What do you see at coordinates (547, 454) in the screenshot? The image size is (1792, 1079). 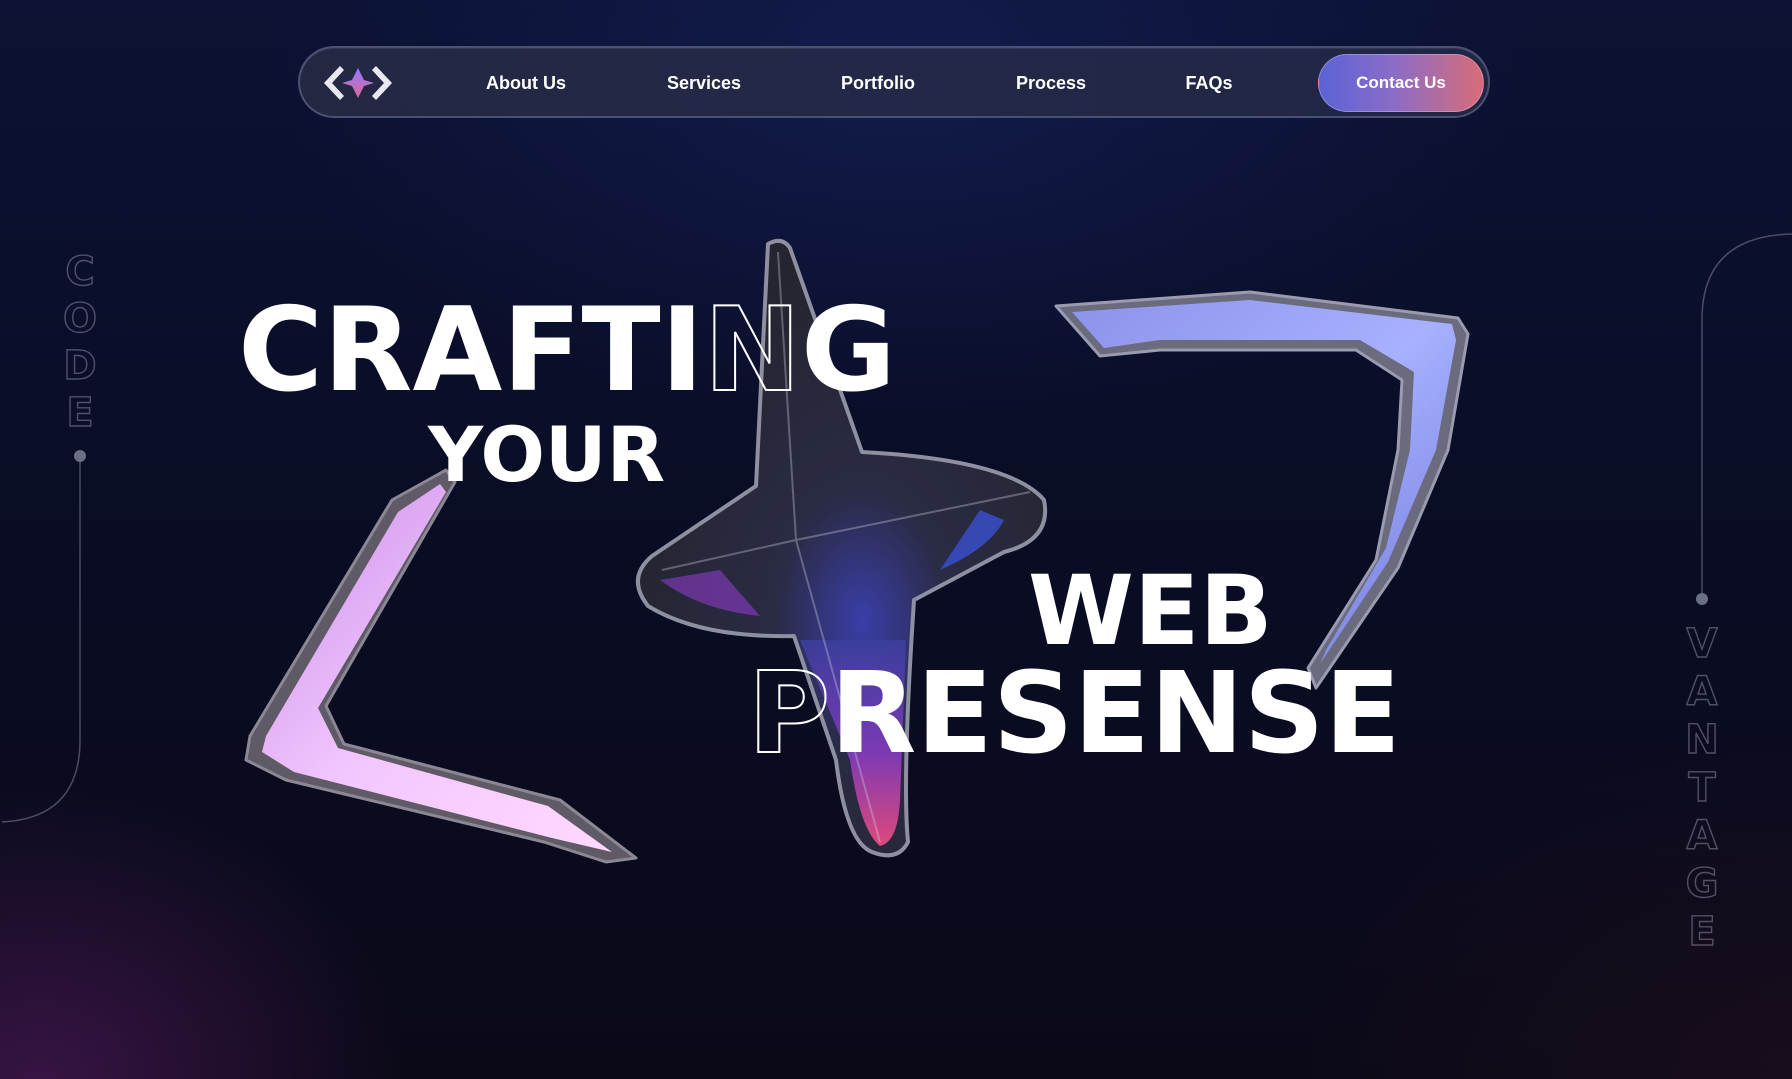 I see `headline-your: YOUR` at bounding box center [547, 454].